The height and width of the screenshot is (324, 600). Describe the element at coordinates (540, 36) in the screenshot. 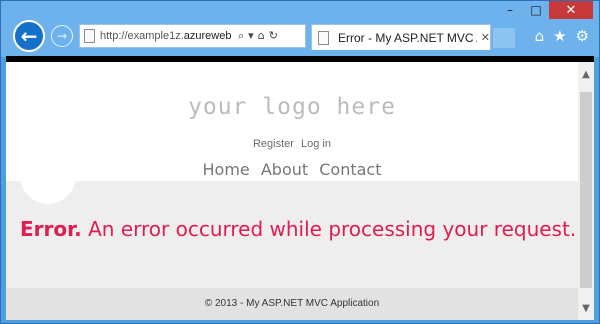

I see `home-icon: ⌂` at that location.